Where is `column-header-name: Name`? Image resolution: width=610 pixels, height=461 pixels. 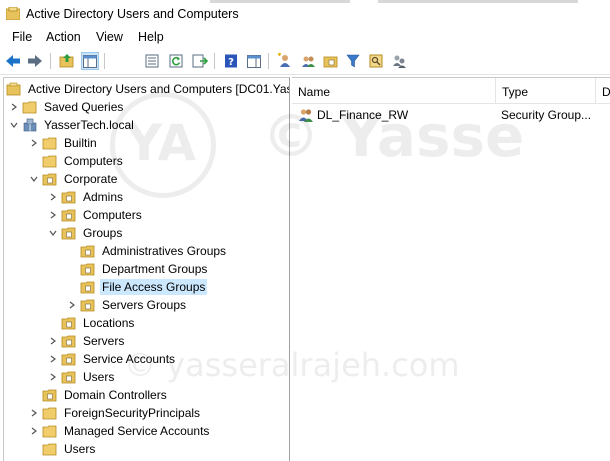 column-header-name: Name is located at coordinates (394, 91).